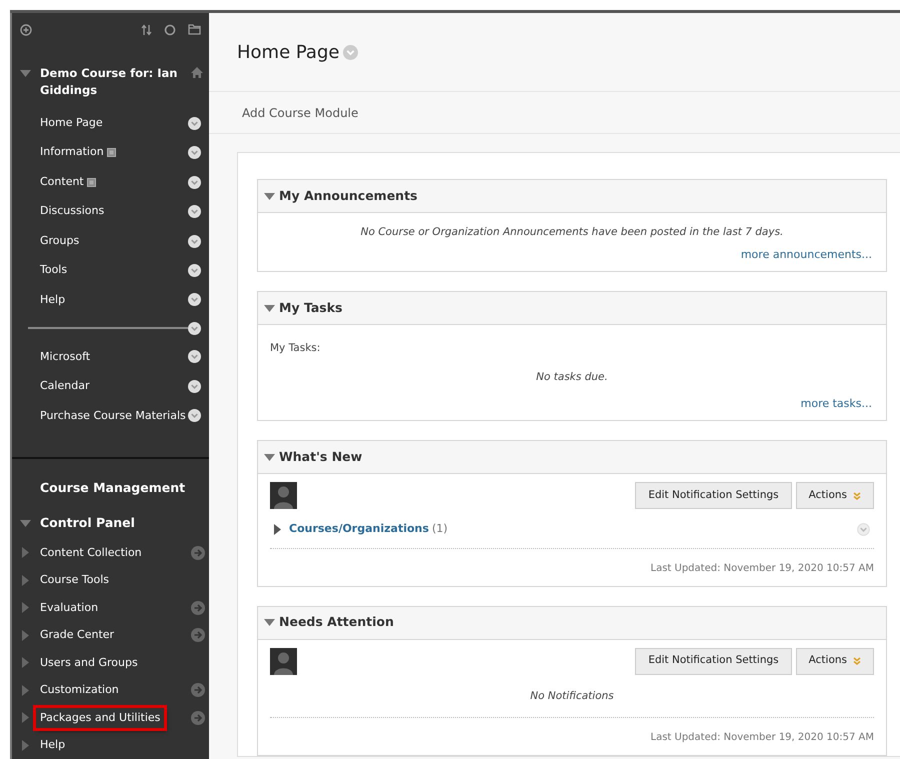  Describe the element at coordinates (100, 718) in the screenshot. I see `menu-link: Packages and Utilities` at that location.